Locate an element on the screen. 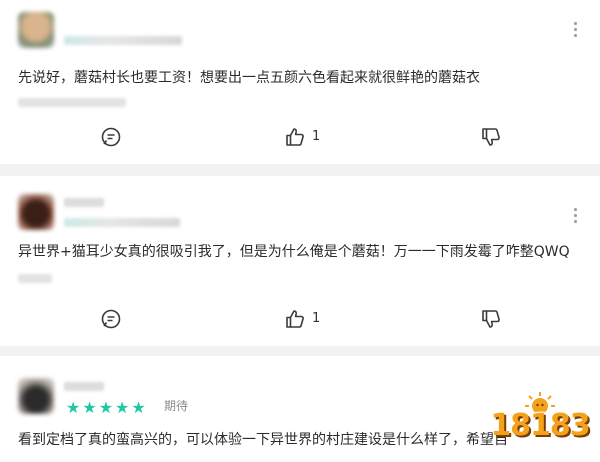 The height and width of the screenshot is (462, 600). rating-label: 期待 is located at coordinates (176, 406).